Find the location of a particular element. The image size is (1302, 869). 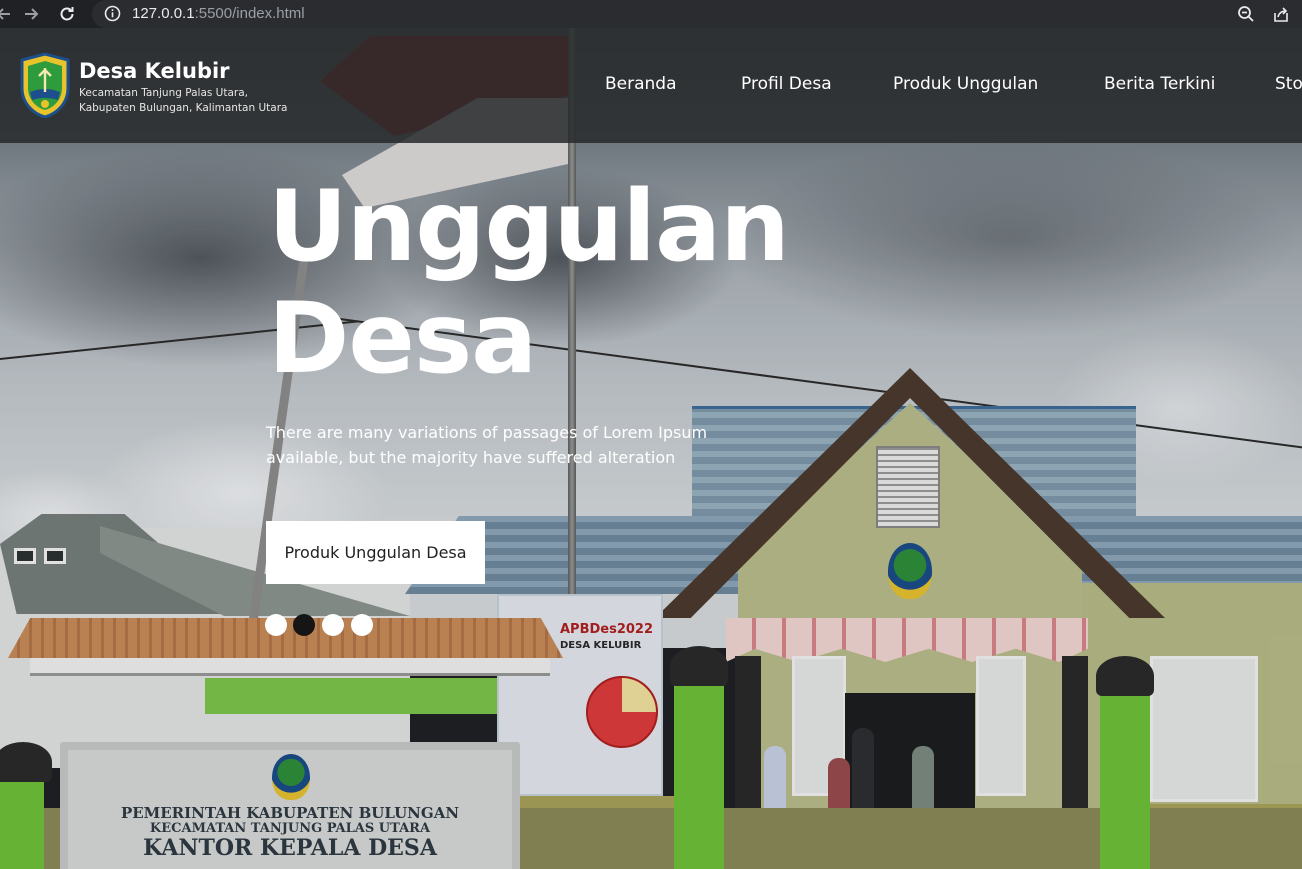

site-title: Desa Kelubir is located at coordinates (154, 71).